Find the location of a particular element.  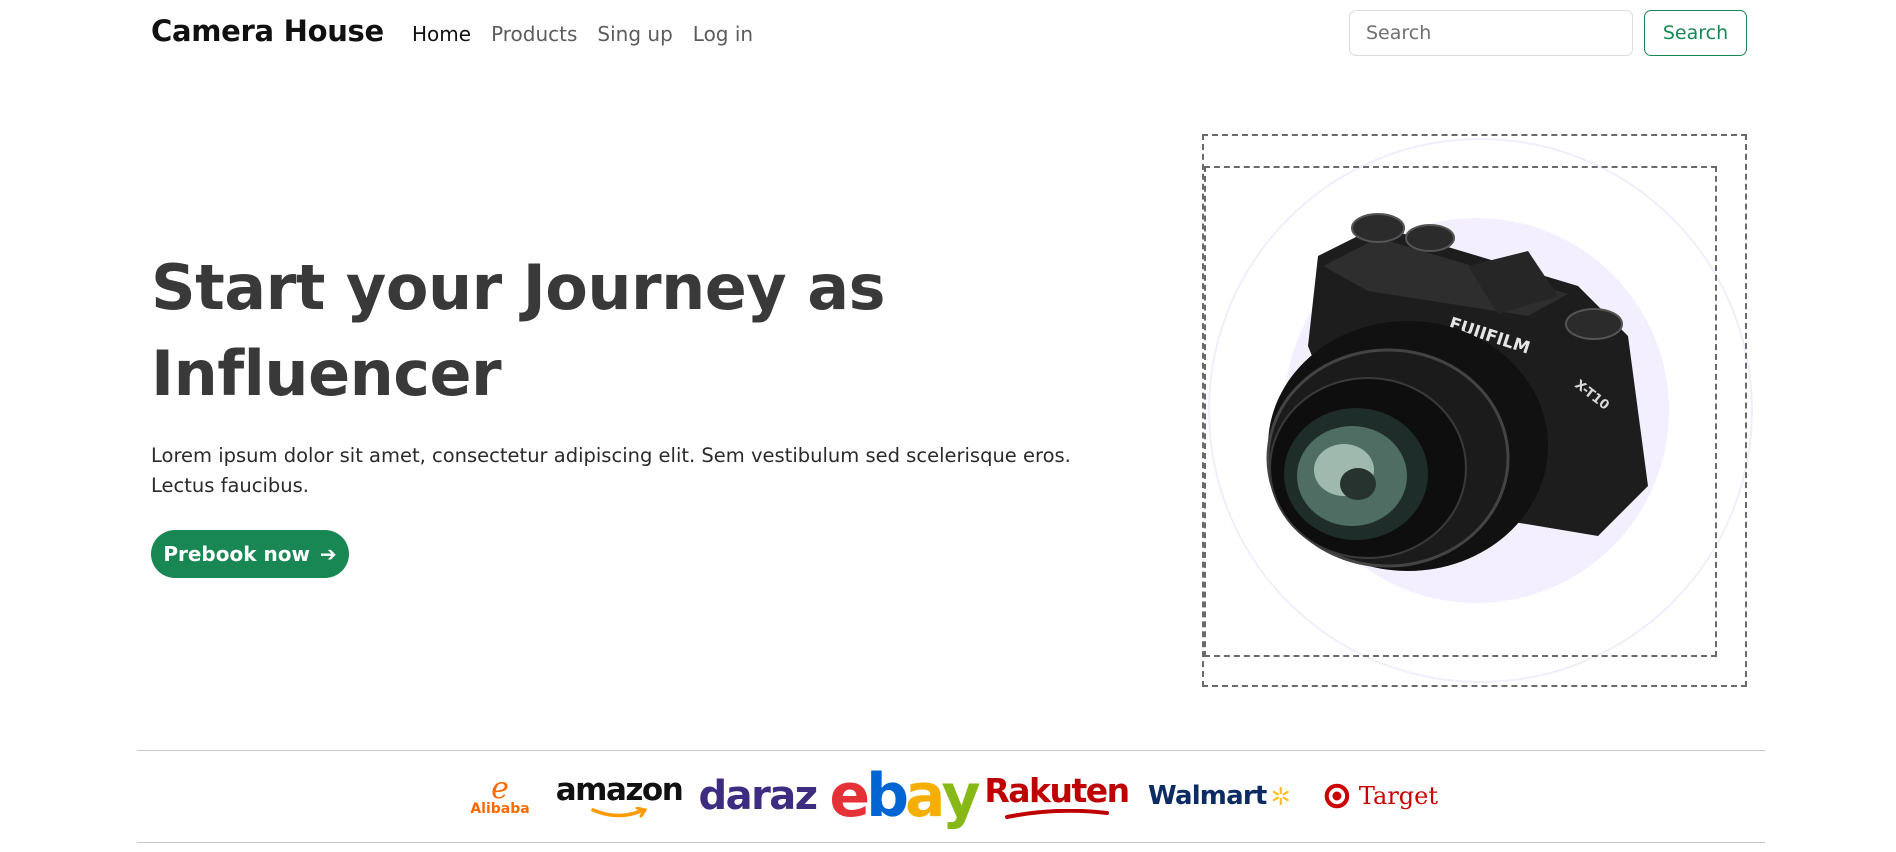

daraz-text: daraz is located at coordinates (758, 796).